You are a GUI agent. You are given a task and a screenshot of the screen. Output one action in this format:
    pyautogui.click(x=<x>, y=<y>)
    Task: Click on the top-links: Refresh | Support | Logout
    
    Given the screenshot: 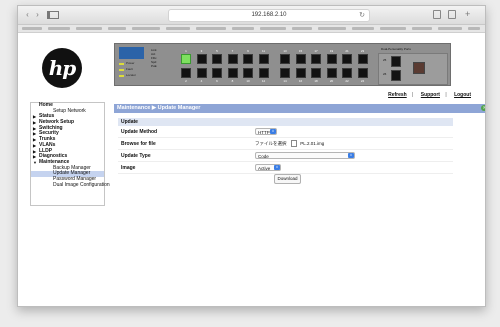 What is the action you would take?
    pyautogui.click(x=426, y=95)
    